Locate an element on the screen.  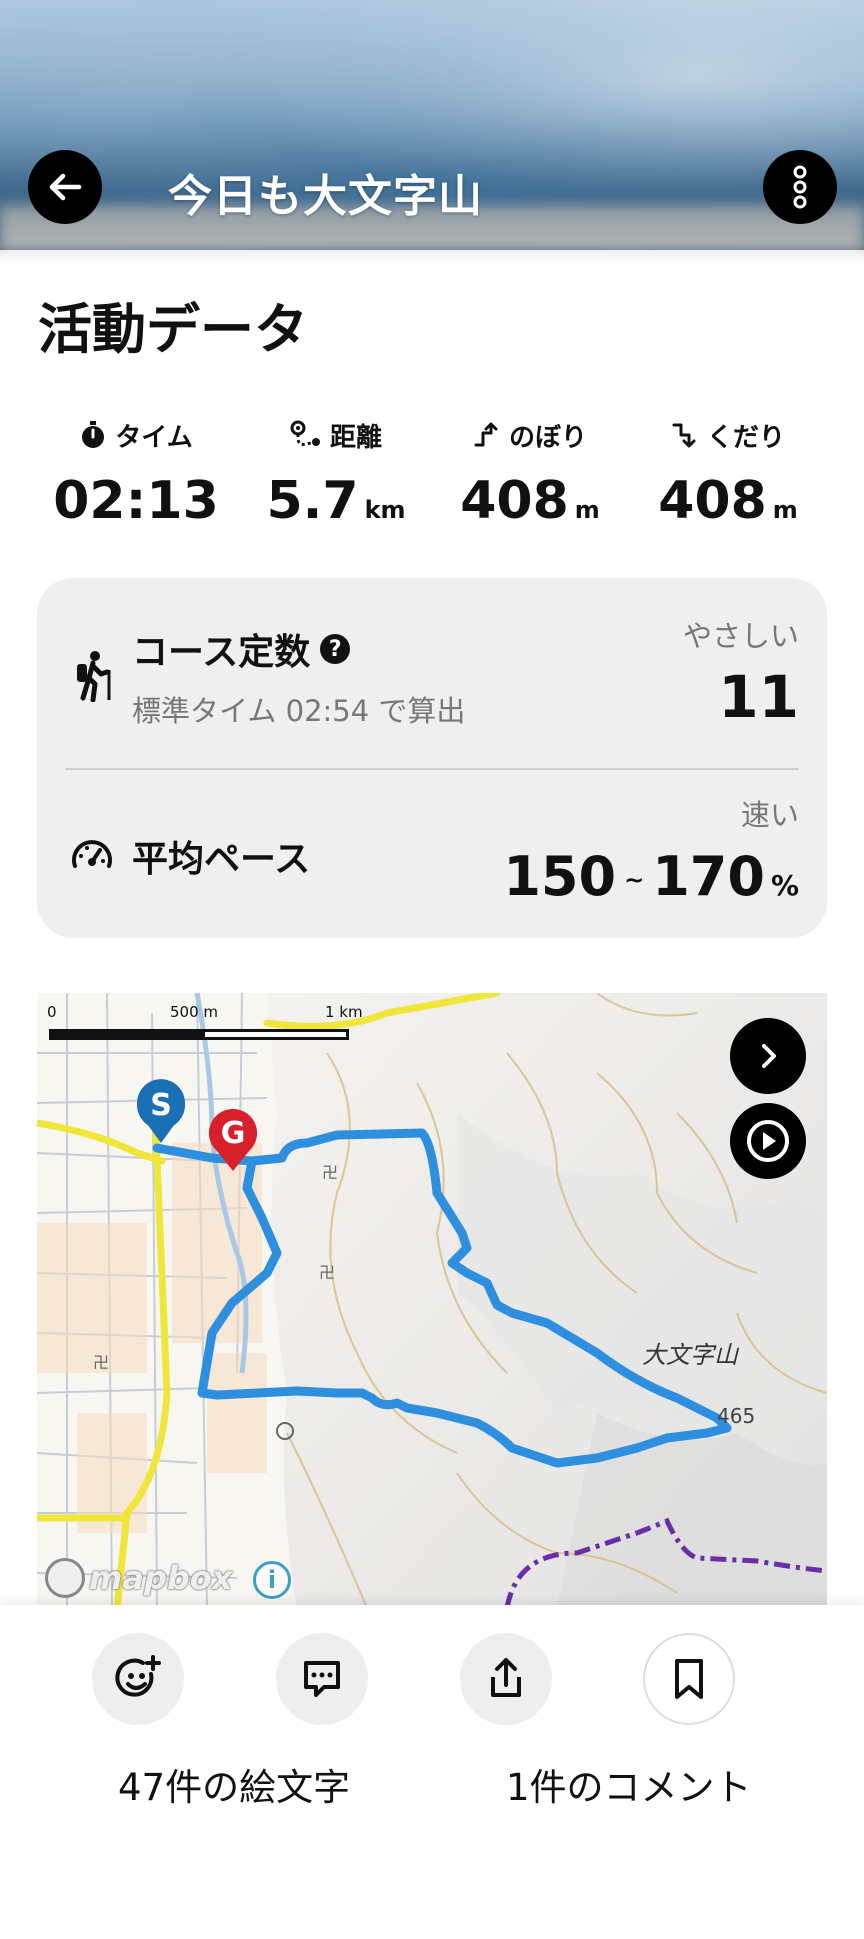
header-shadow is located at coordinates (432, 257).